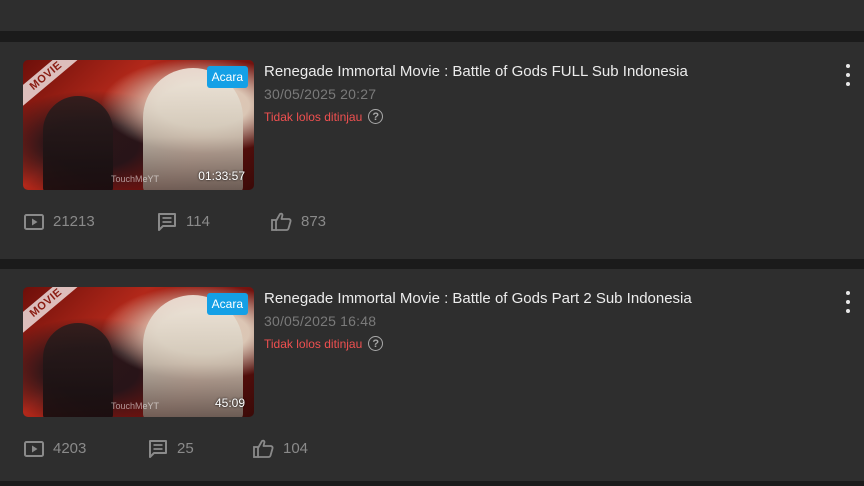 The image size is (864, 486). What do you see at coordinates (280, 448) in the screenshot?
I see `likes-stat: 104` at bounding box center [280, 448].